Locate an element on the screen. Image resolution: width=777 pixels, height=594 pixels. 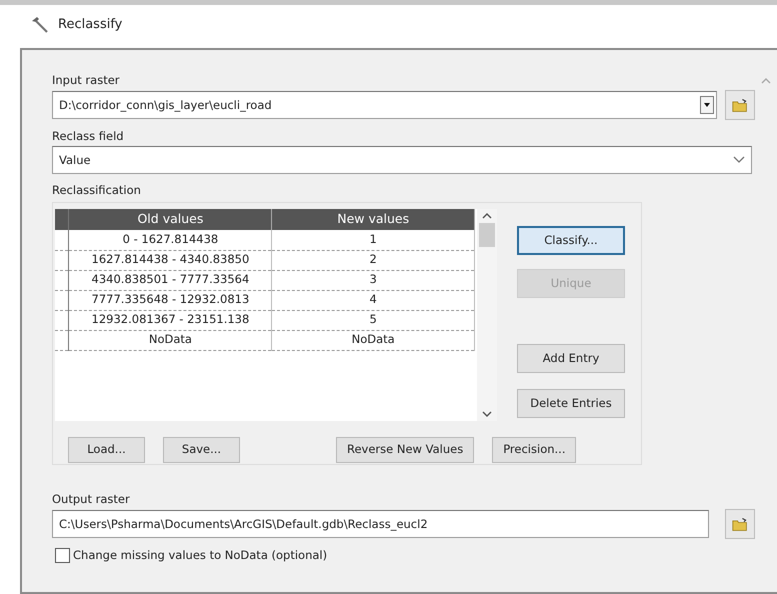
dialog-button: Delete Entries is located at coordinates (571, 403).